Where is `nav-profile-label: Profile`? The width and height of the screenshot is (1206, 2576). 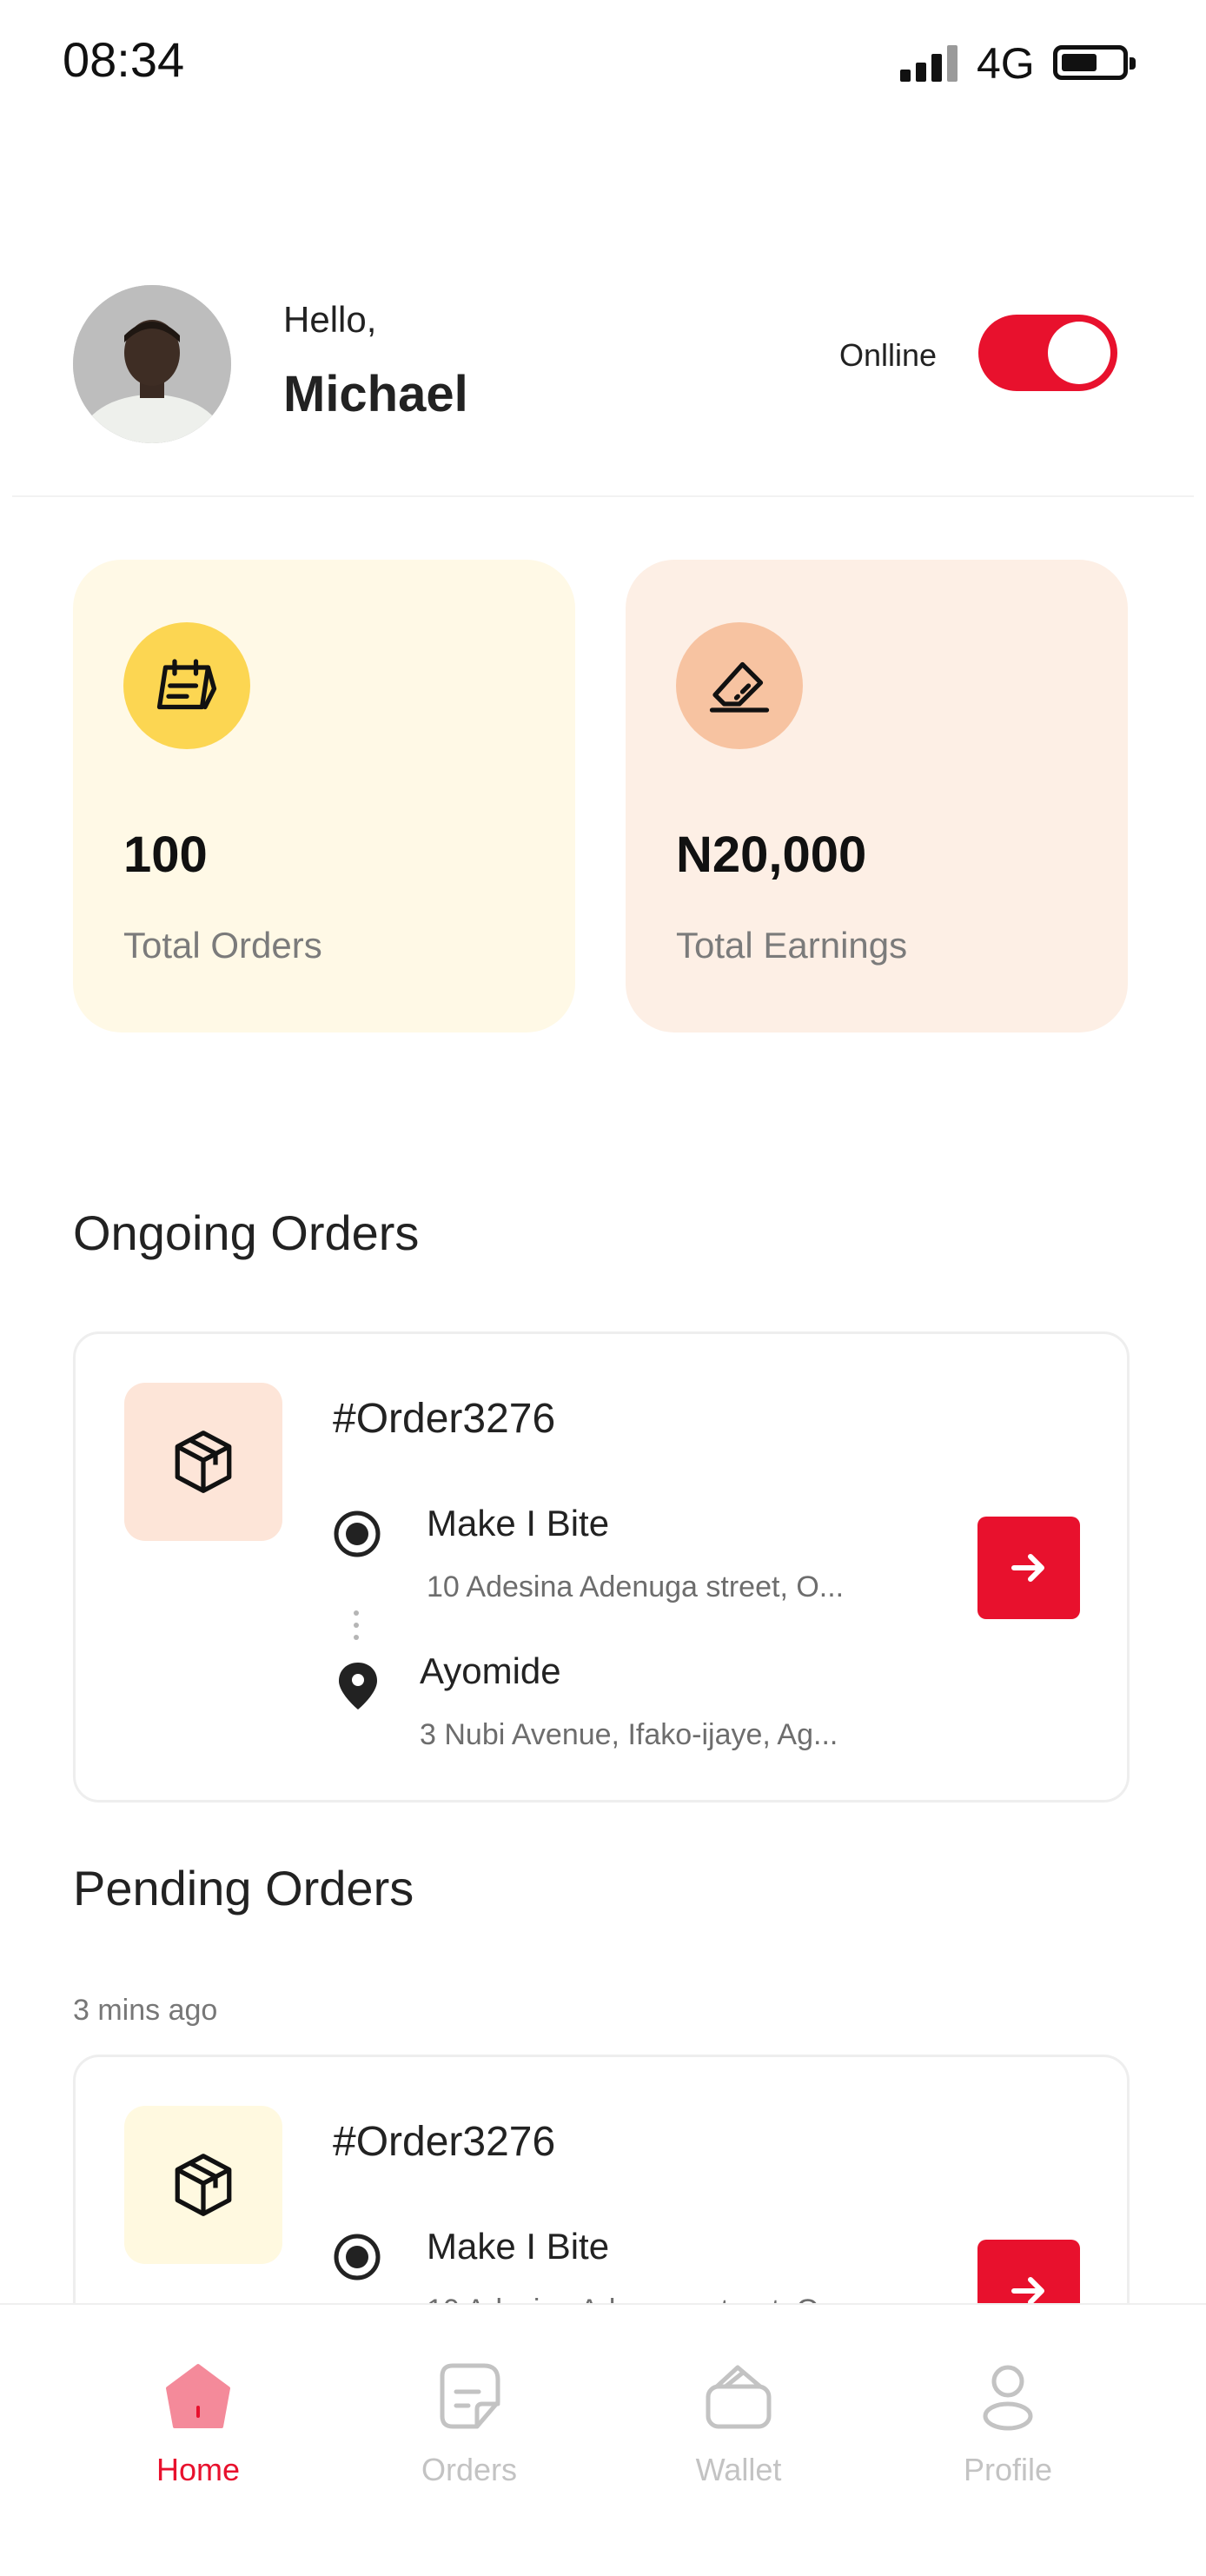 nav-profile-label: Profile is located at coordinates (1008, 2469).